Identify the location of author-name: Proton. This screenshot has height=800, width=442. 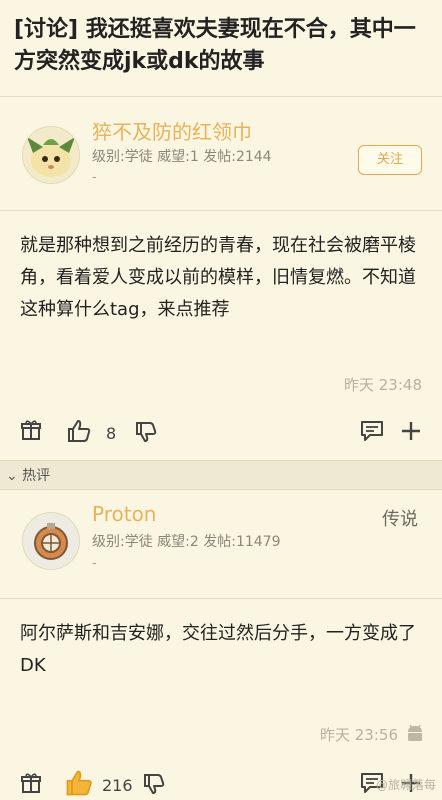
(124, 514).